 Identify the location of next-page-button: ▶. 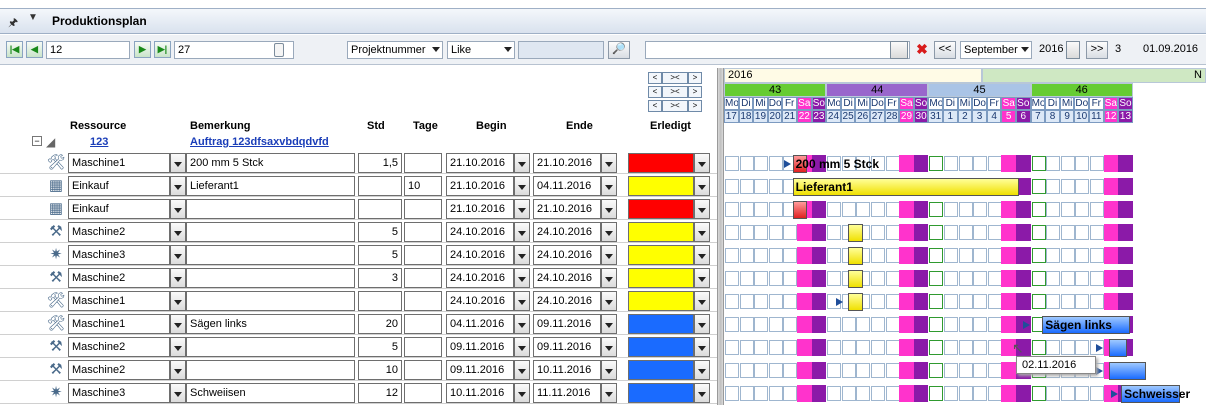
(142, 49).